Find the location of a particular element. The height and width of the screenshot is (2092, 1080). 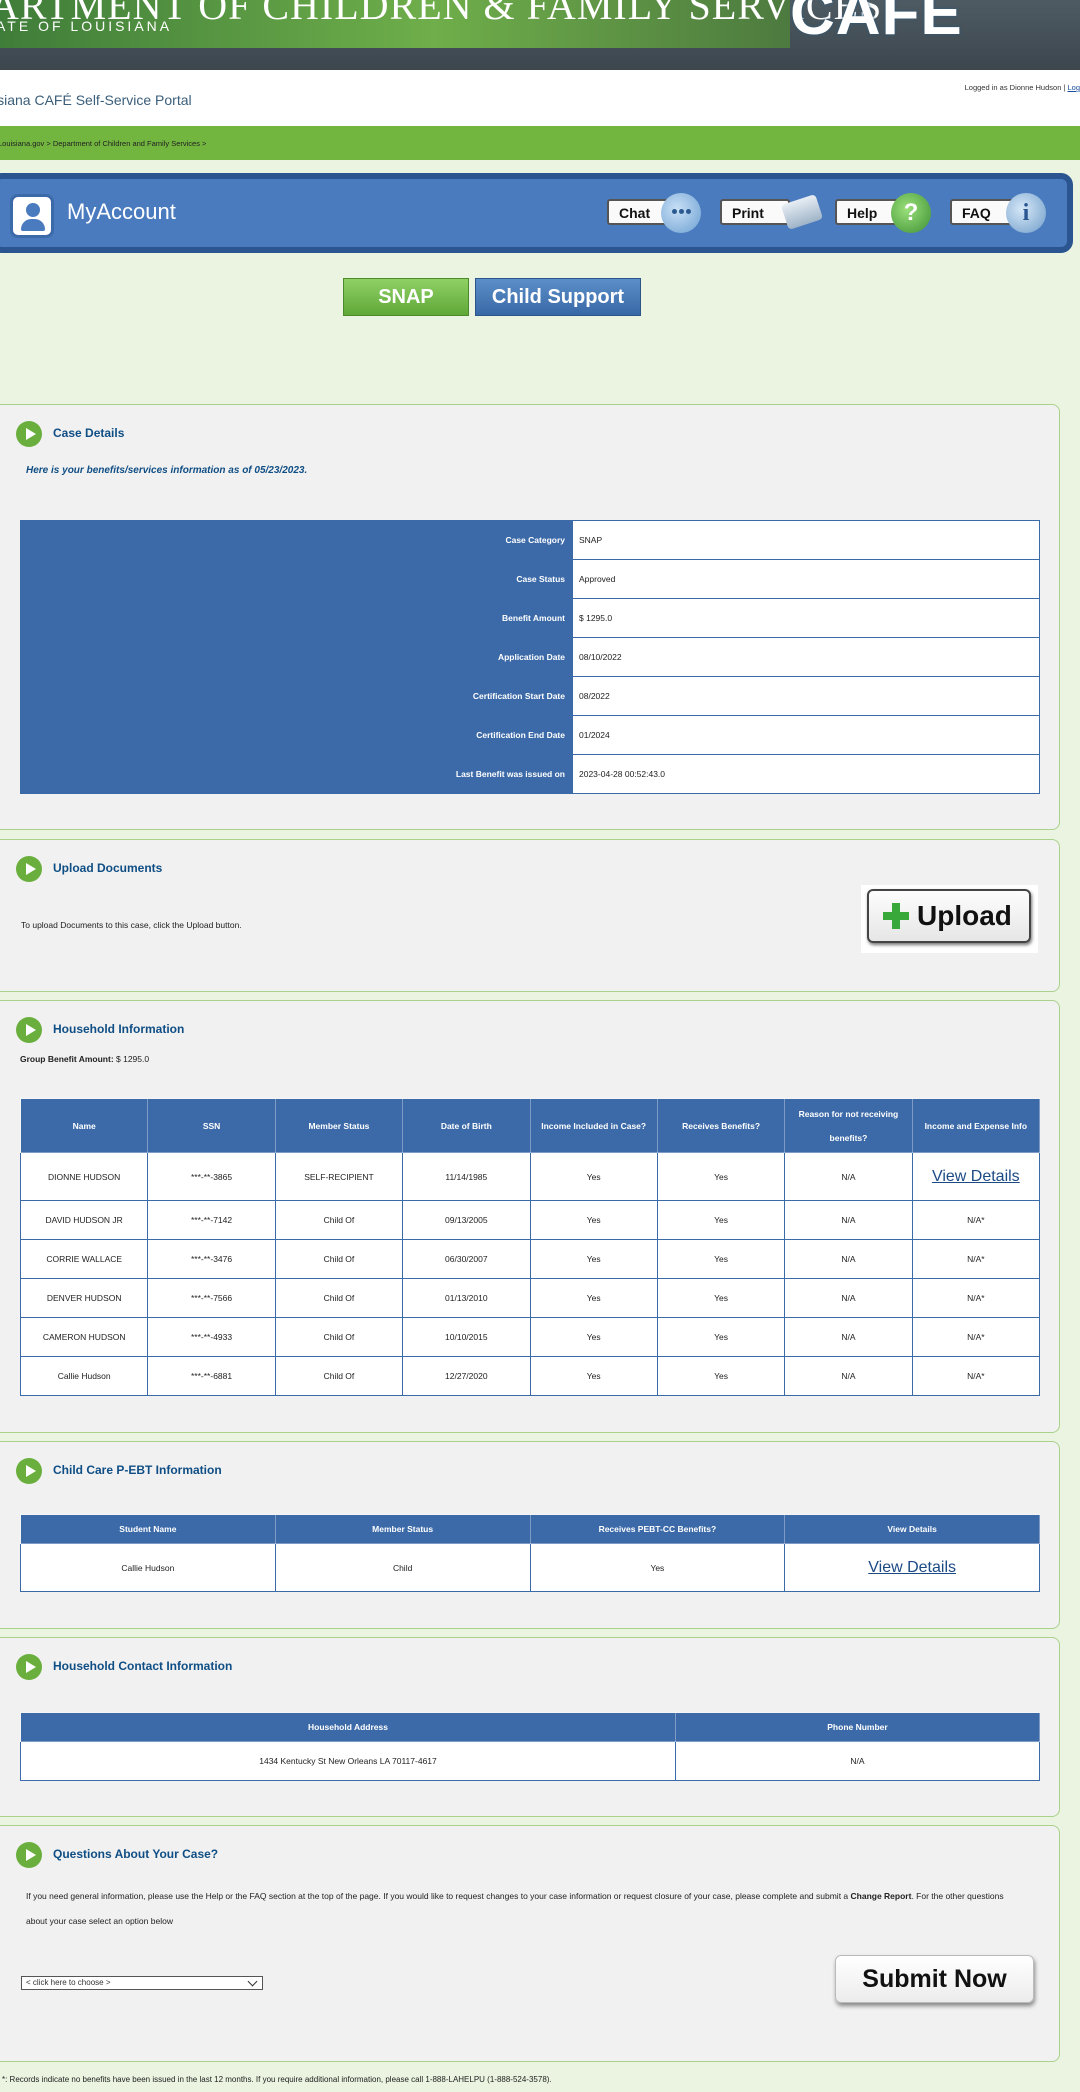

submit-now-button: Submit Now is located at coordinates (934, 1979).